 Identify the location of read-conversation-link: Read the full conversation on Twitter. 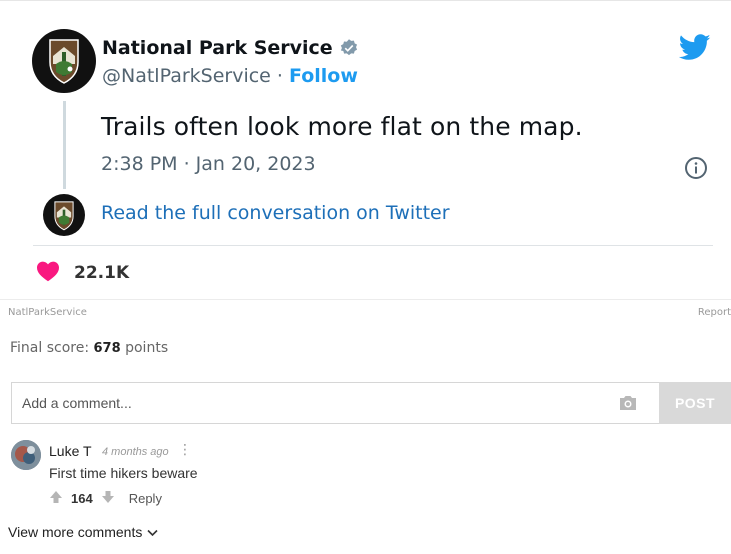
(275, 213).